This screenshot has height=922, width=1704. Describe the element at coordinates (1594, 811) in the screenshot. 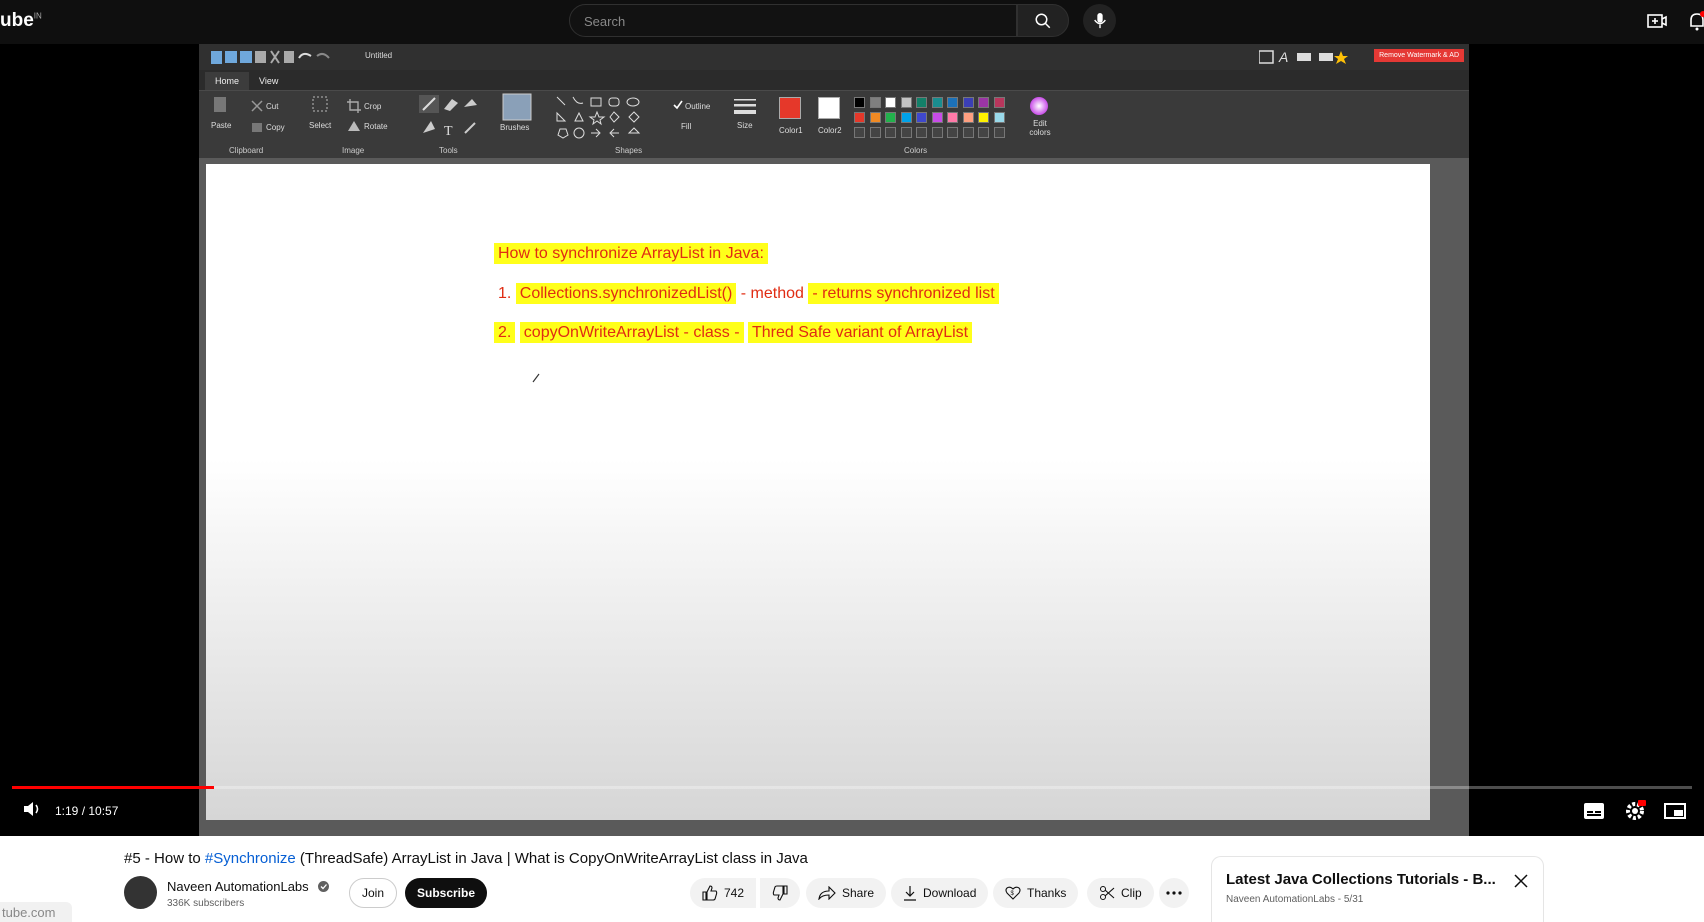

I see `subtitles-icon` at that location.